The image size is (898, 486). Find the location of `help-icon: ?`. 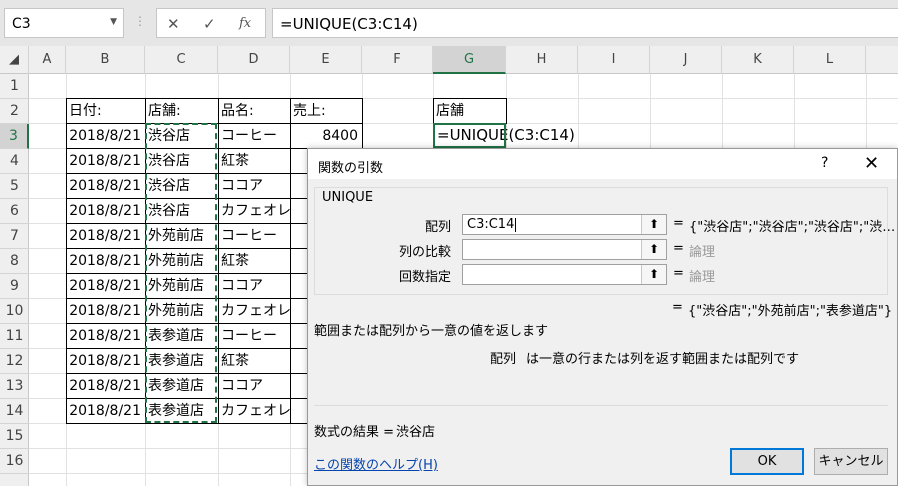

help-icon: ? is located at coordinates (824, 163).